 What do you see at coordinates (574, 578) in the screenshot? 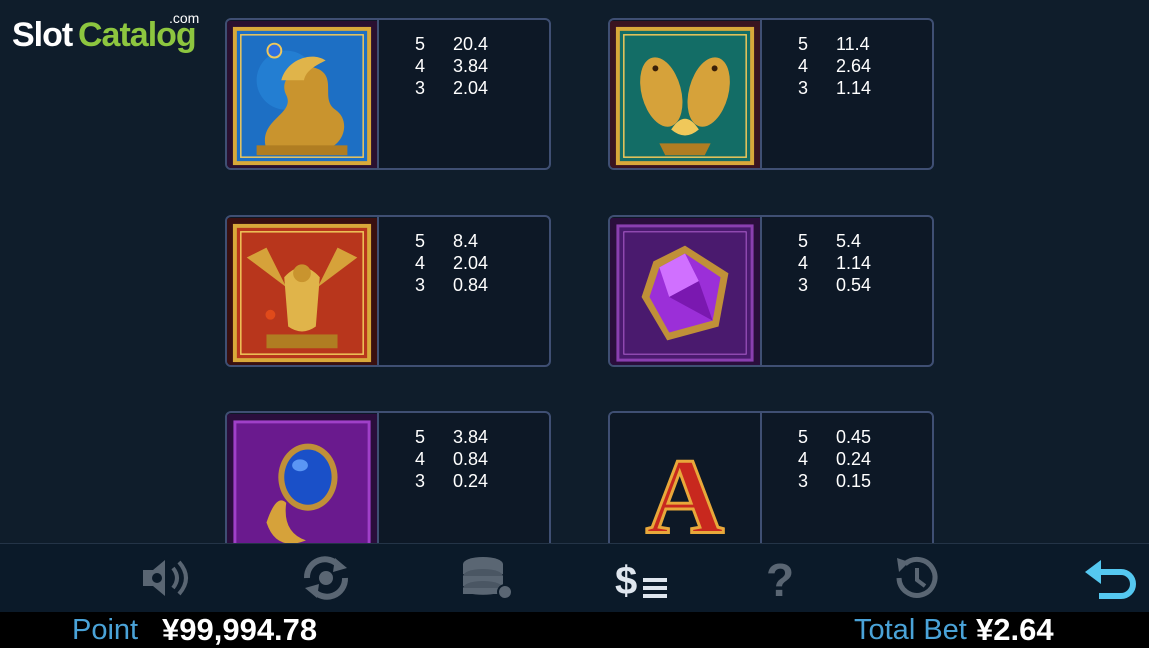
I see `toolbar: $ ?` at bounding box center [574, 578].